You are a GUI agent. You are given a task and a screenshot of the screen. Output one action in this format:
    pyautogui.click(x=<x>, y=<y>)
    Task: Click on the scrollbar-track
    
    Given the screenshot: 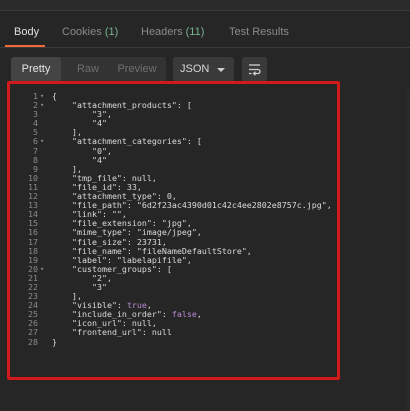 What is the action you would take?
    pyautogui.click(x=408, y=250)
    